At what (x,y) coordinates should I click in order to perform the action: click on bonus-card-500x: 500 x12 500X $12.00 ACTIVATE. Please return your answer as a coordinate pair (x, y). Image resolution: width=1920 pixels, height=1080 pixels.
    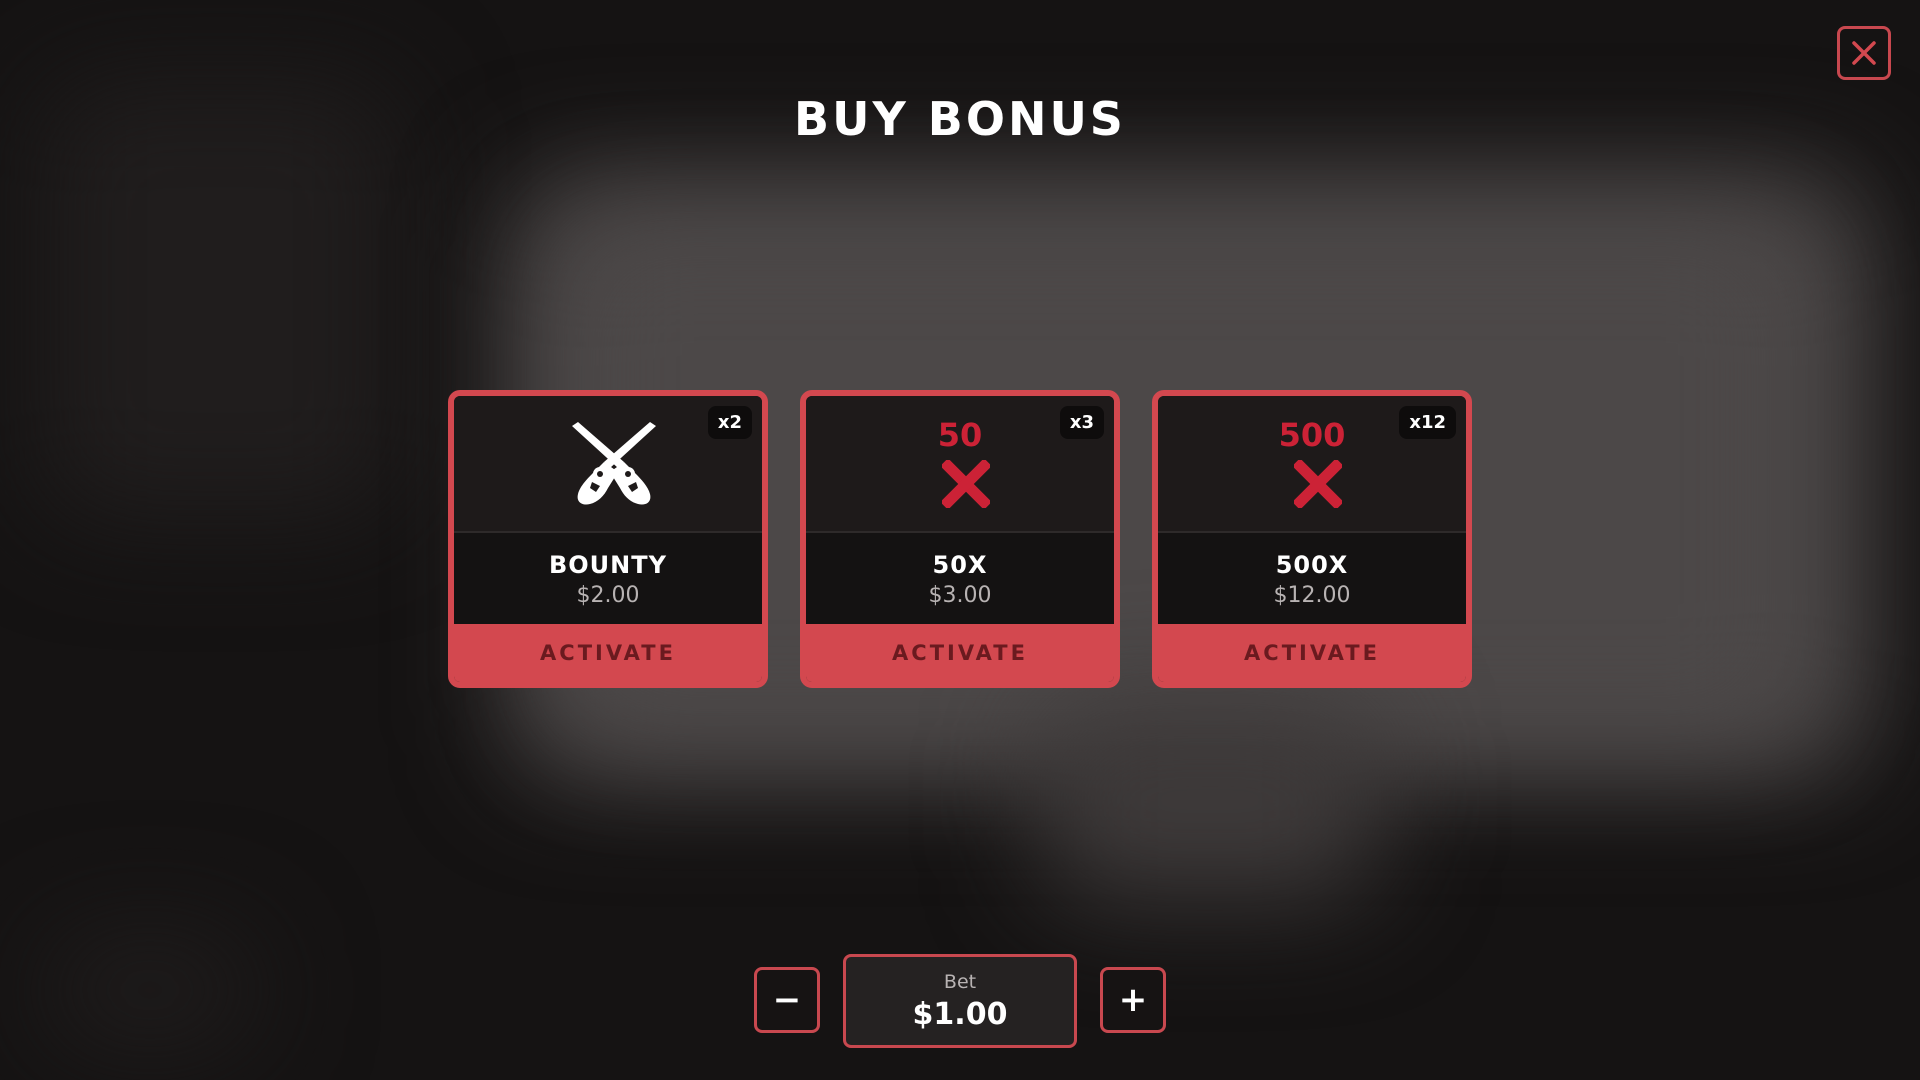
    Looking at the image, I should click on (1312, 539).